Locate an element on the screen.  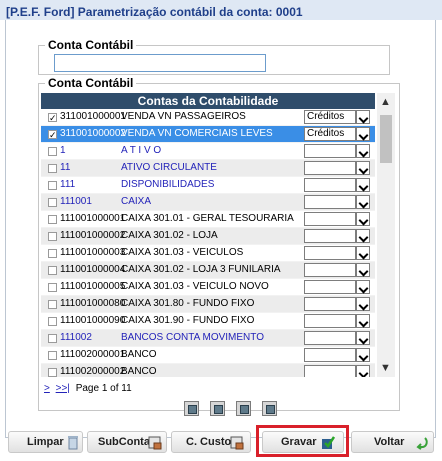
subaccount-button: SubConta is located at coordinates (127, 442).